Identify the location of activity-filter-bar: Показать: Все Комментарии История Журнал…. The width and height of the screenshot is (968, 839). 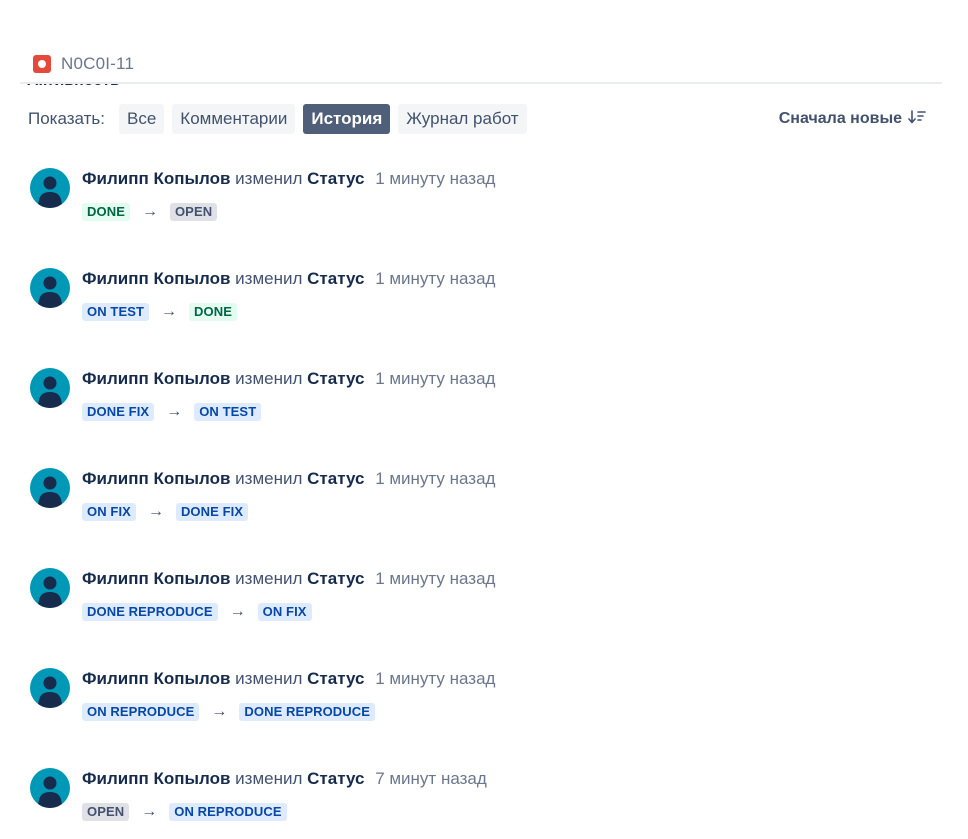
(478, 119).